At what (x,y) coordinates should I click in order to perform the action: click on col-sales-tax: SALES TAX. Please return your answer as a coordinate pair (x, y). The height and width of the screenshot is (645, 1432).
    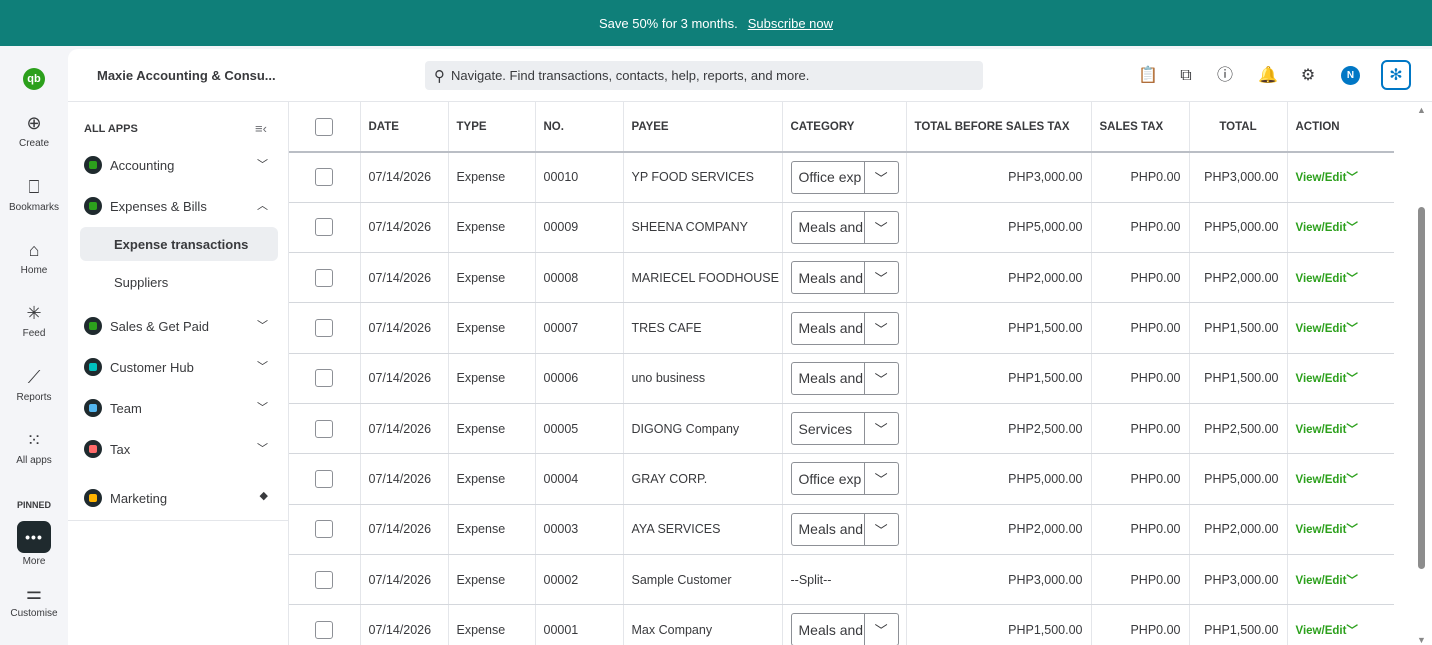
    Looking at the image, I should click on (1140, 127).